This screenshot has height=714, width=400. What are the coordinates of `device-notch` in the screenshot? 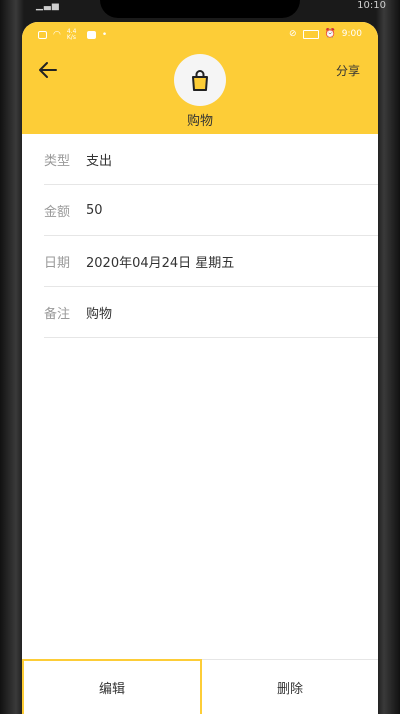 It's located at (200, 9).